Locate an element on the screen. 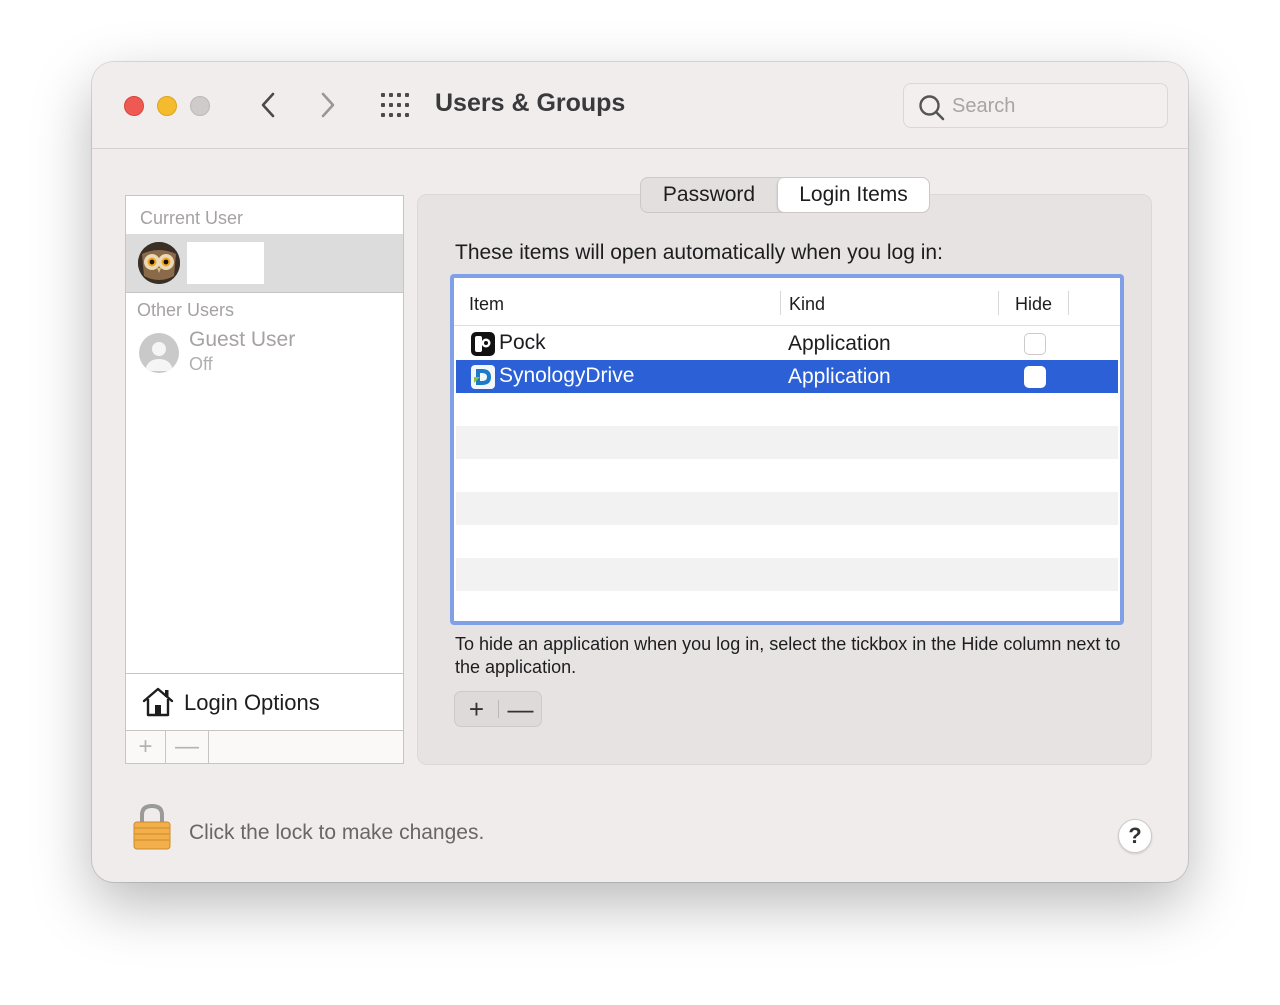 Image resolution: width=1280 pixels, height=1005 pixels. search-icon is located at coordinates (932, 108).